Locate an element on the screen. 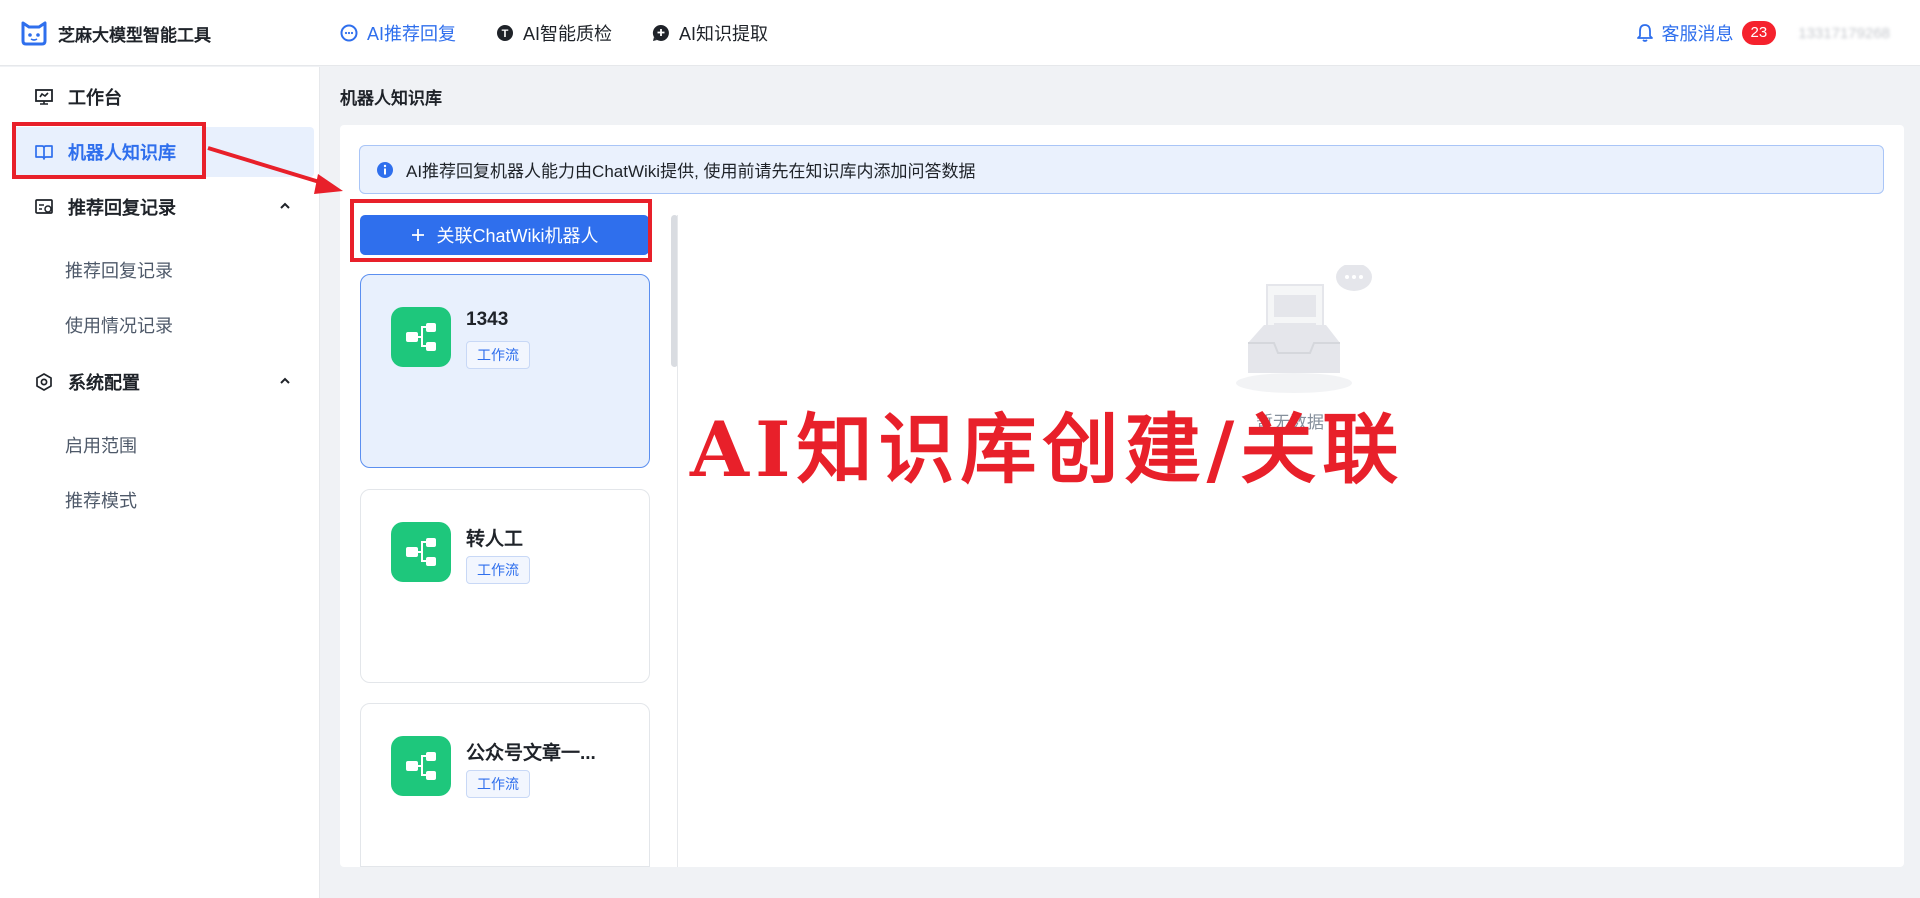  nav-label: AI知识提取 is located at coordinates (724, 34).